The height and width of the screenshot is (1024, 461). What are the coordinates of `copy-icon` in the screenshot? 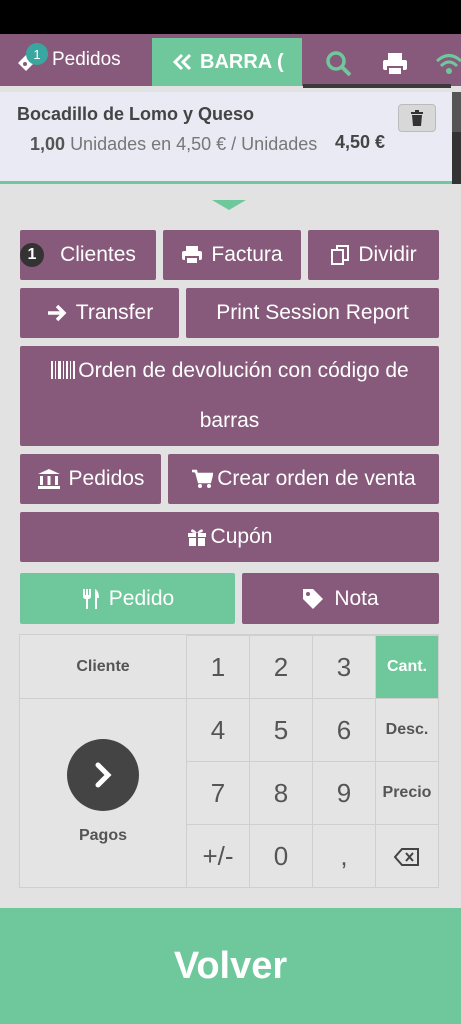 It's located at (340, 255).